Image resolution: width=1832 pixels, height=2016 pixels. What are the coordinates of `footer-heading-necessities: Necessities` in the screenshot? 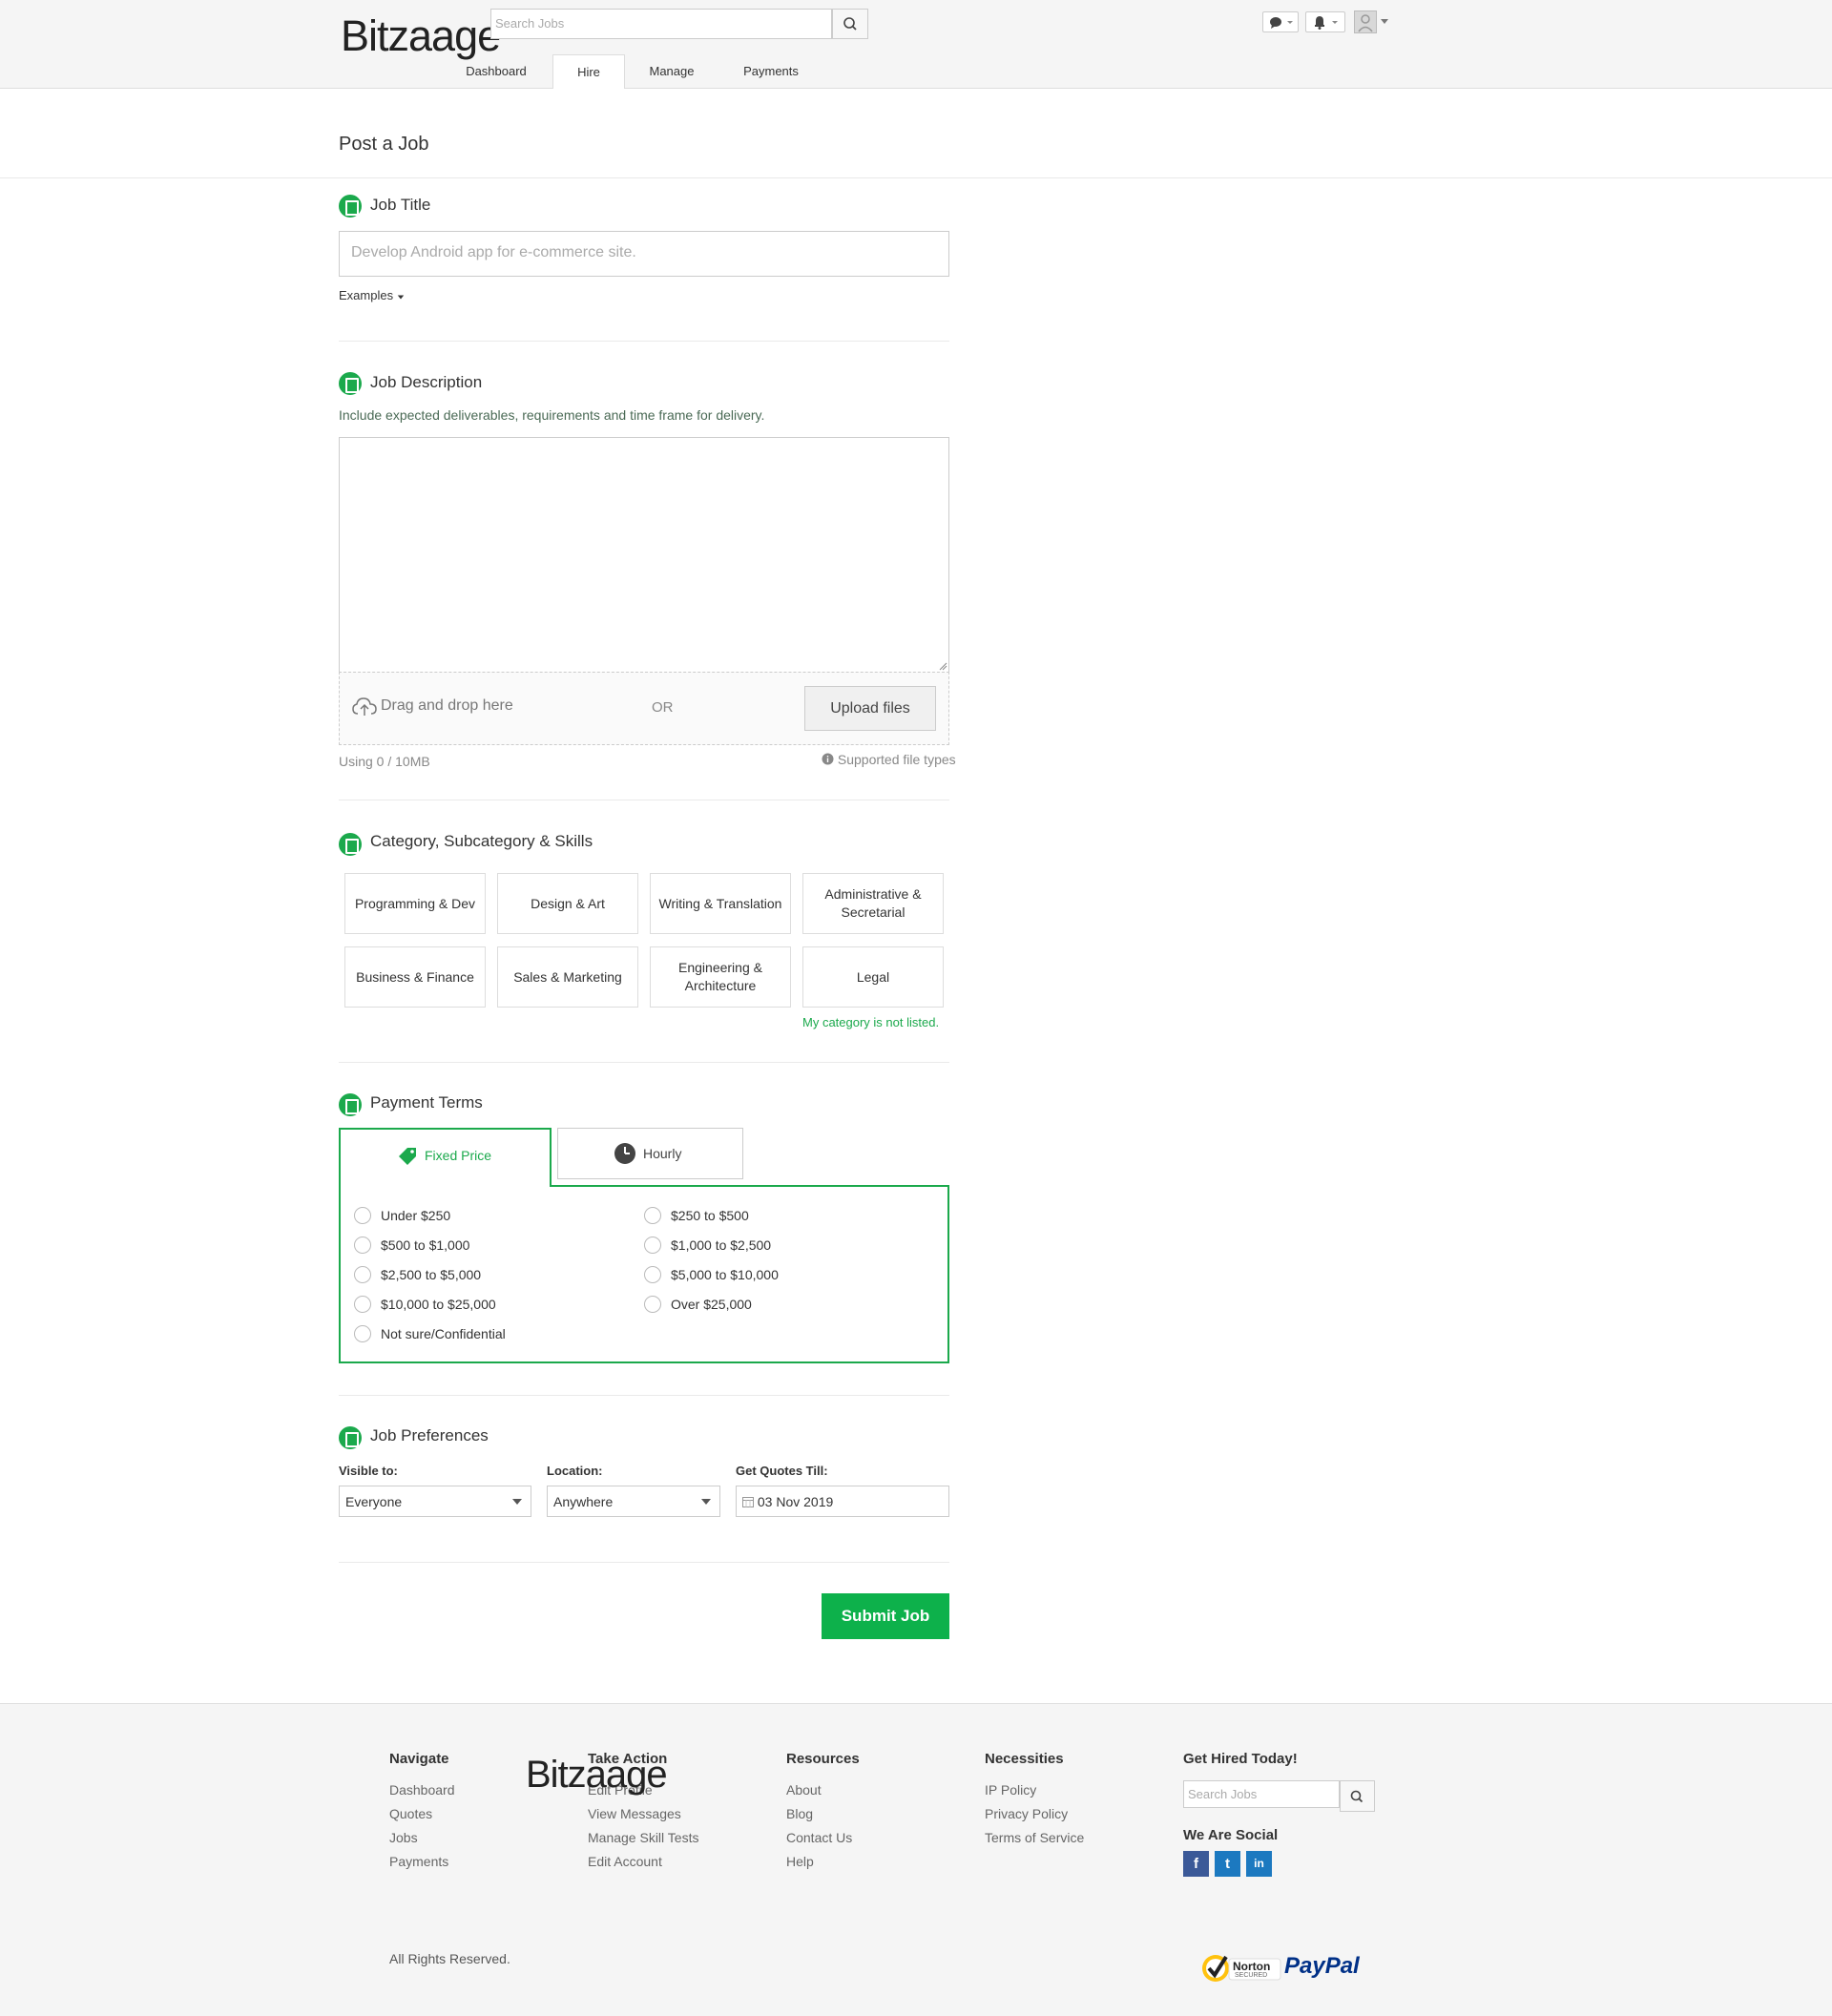 It's located at (1025, 1759).